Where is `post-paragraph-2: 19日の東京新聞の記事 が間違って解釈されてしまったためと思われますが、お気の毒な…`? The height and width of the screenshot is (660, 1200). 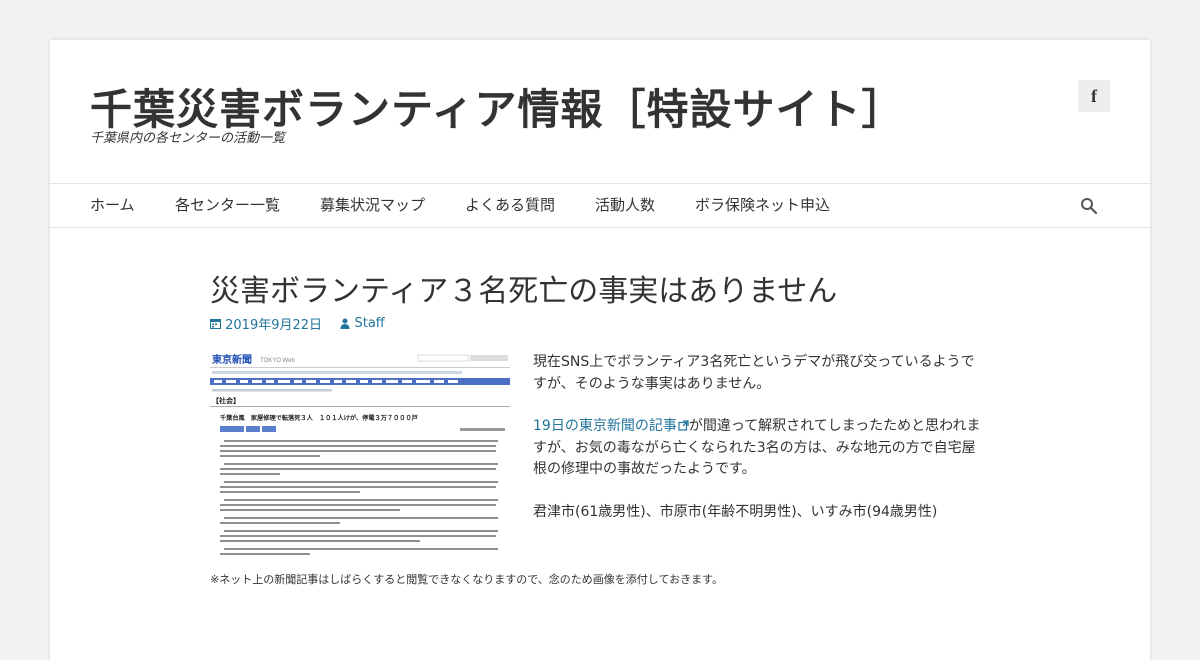
post-paragraph-2: 19日の東京新聞の記事 が間違って解釈されてしまったためと思われますが、お気の毒な… is located at coordinates (760, 448).